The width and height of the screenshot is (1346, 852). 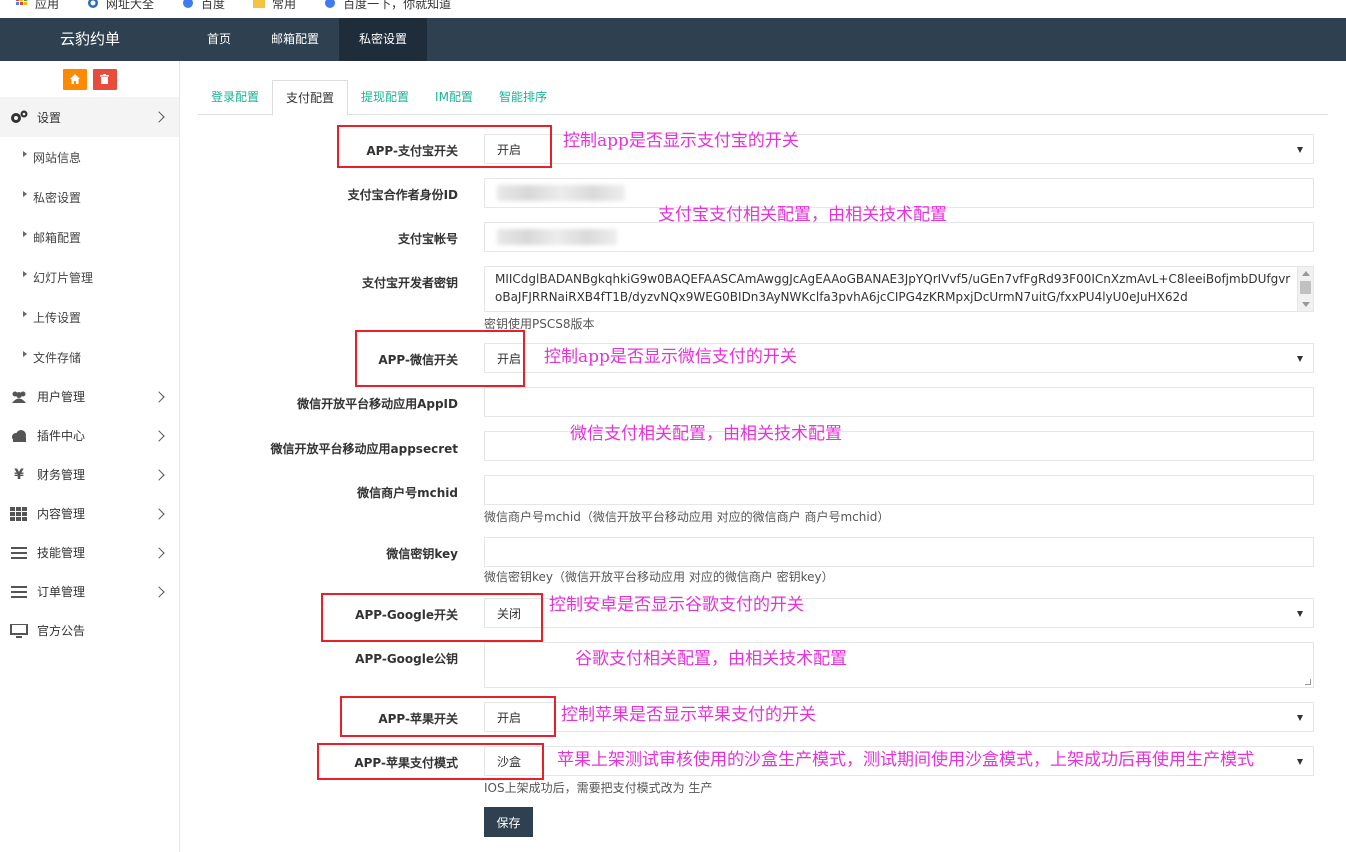 What do you see at coordinates (676, 605) in the screenshot?
I see `annotation-google-switch: 控制安卓是否显示谷歌支付的开关` at bounding box center [676, 605].